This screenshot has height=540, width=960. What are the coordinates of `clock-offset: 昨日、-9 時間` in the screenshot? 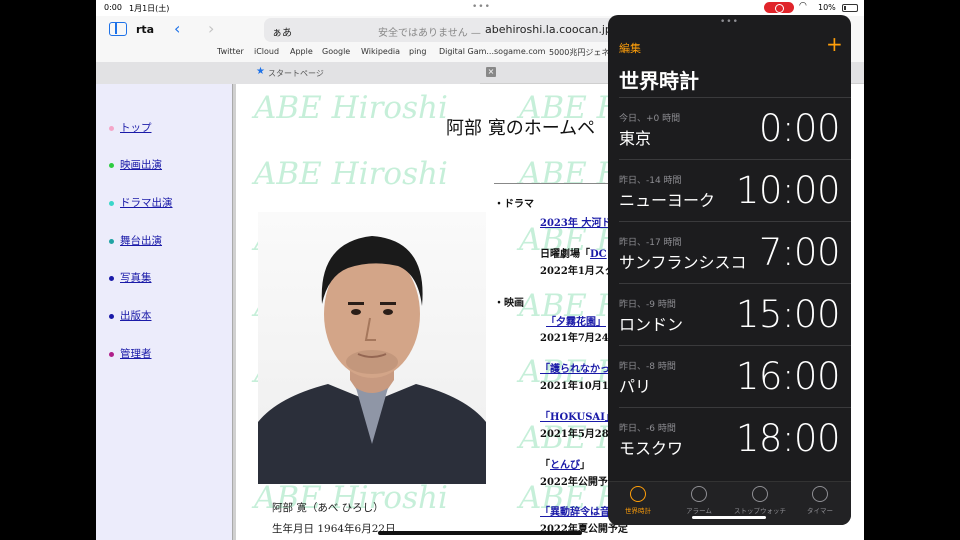 It's located at (647, 305).